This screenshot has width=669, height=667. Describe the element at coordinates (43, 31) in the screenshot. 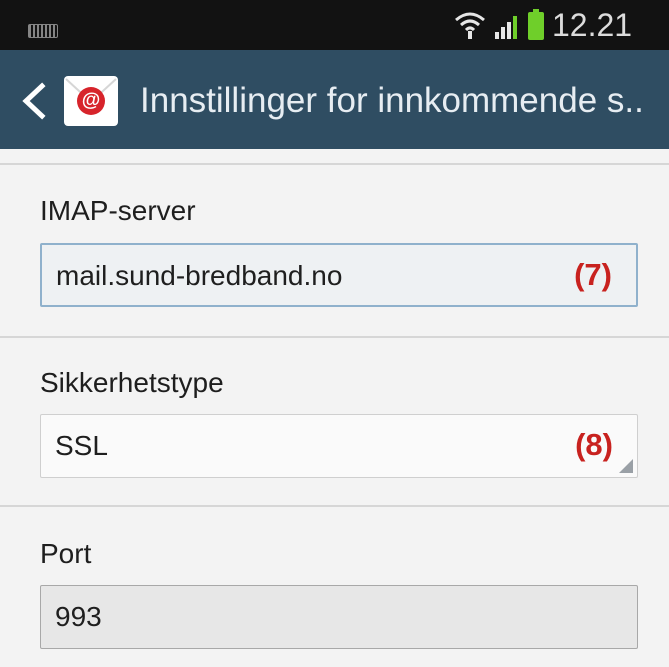

I see `keyboard-icon` at that location.